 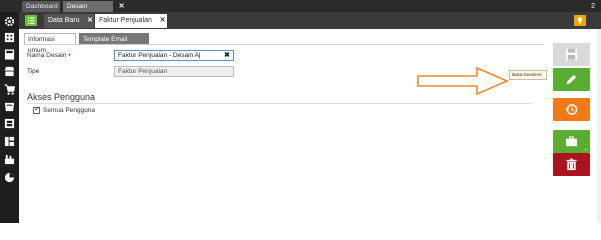 I want to click on floppy-icon, so click(x=571, y=54).